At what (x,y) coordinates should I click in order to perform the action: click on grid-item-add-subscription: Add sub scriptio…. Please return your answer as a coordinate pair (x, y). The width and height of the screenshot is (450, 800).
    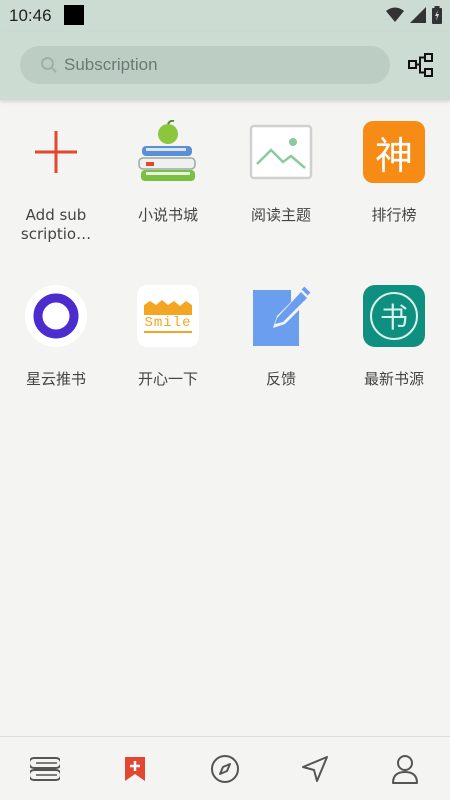
    Looking at the image, I should click on (56, 182).